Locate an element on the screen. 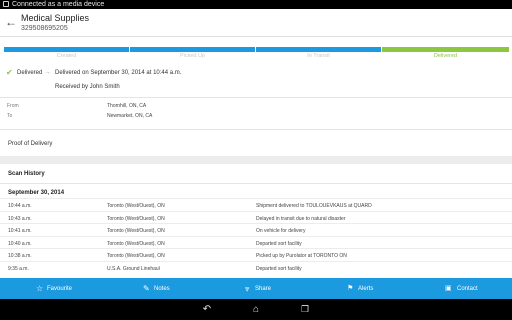 Image resolution: width=512 pixels, height=320 pixels. alerts-label: Alerts is located at coordinates (366, 289).